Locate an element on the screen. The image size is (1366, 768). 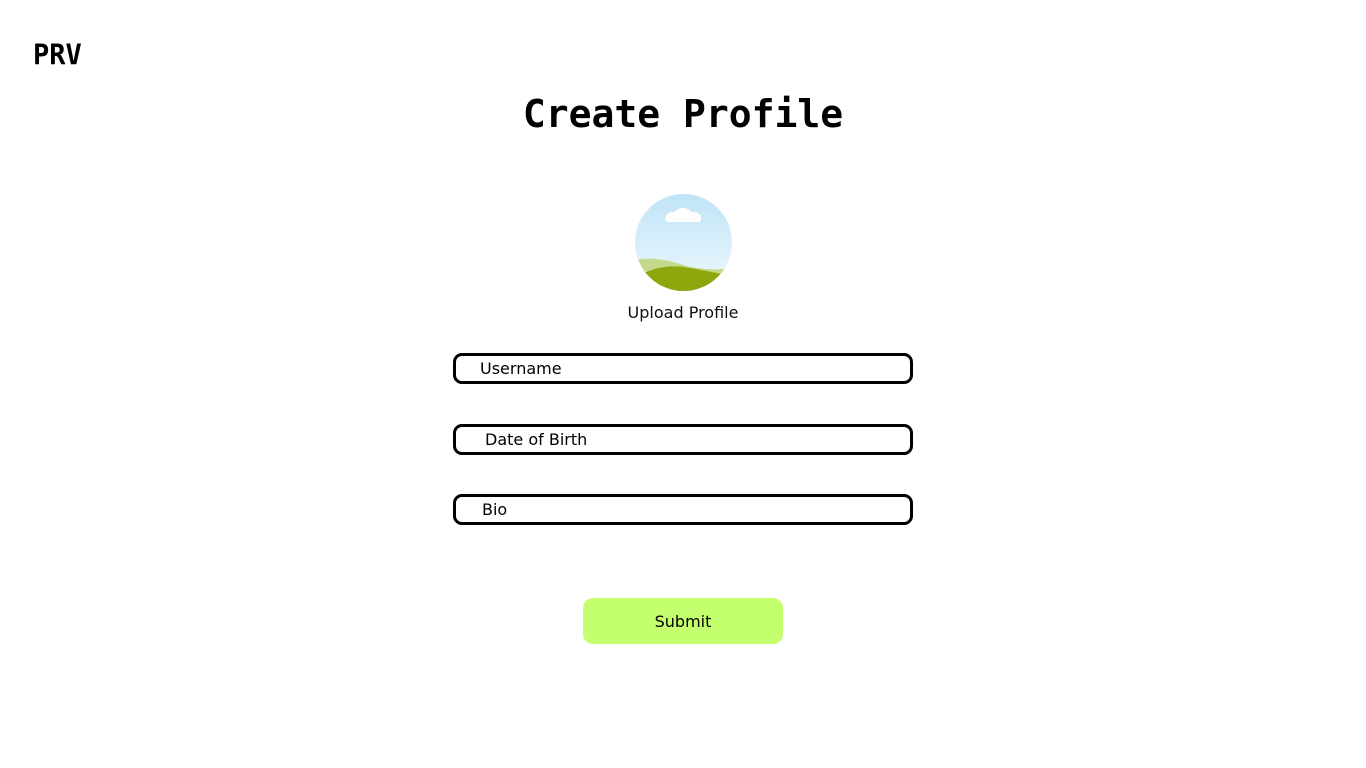
brand-logo: PRV is located at coordinates (57, 55).